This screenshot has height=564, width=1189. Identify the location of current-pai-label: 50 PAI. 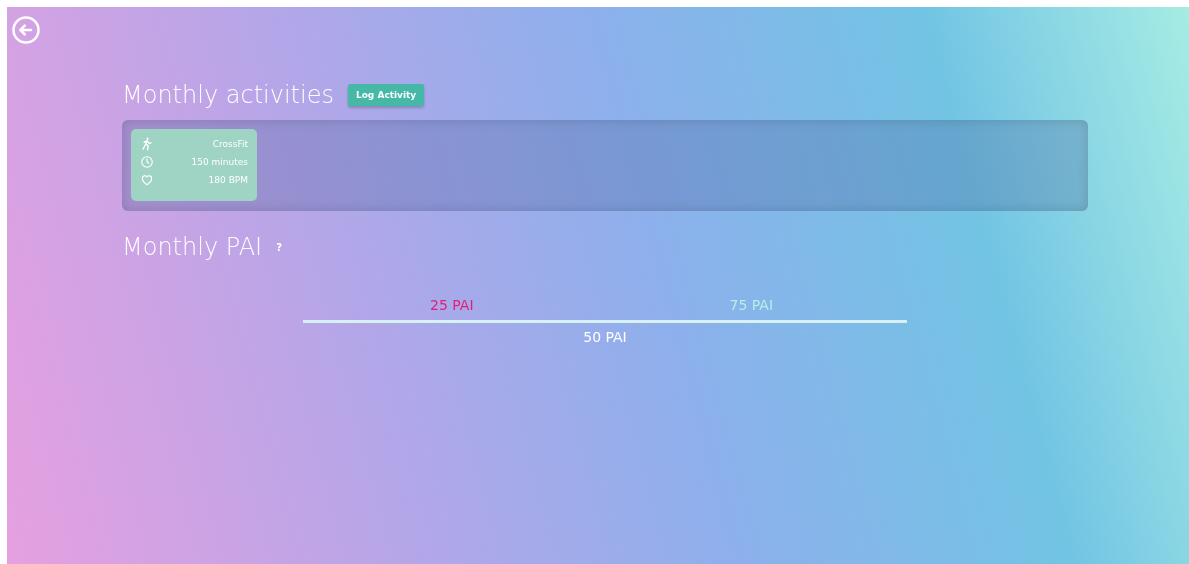
(605, 337).